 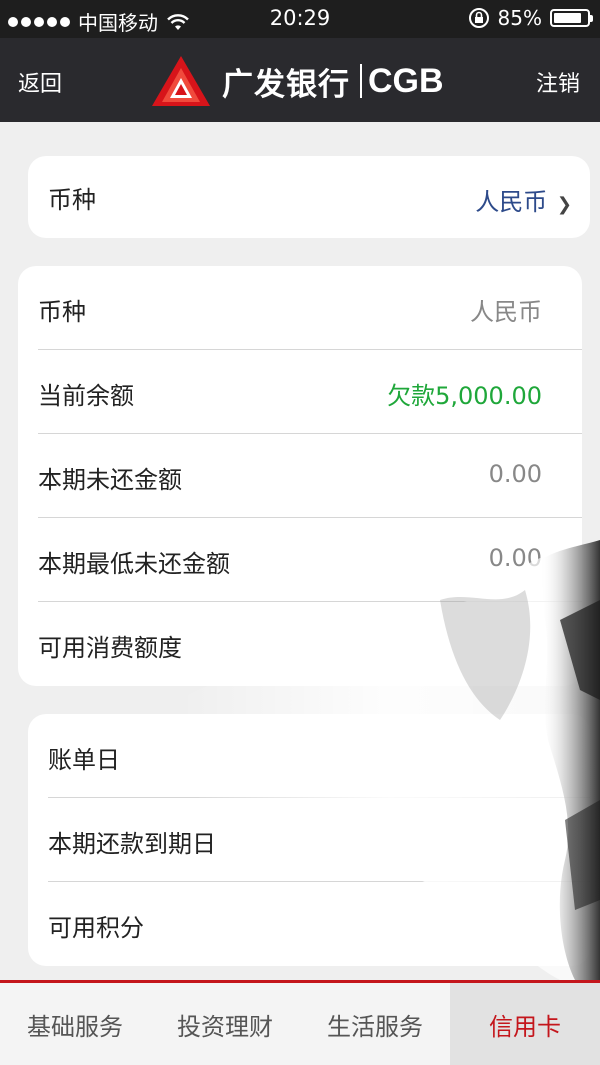 I want to click on currency-selector-card: 币种 人民币 ❯, so click(x=309, y=197).